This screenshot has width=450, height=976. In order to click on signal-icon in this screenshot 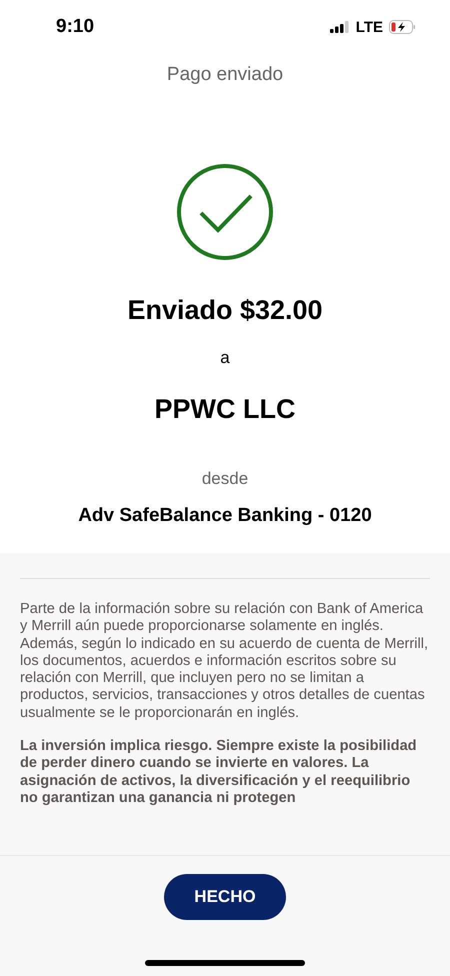, I will do `click(340, 27)`.